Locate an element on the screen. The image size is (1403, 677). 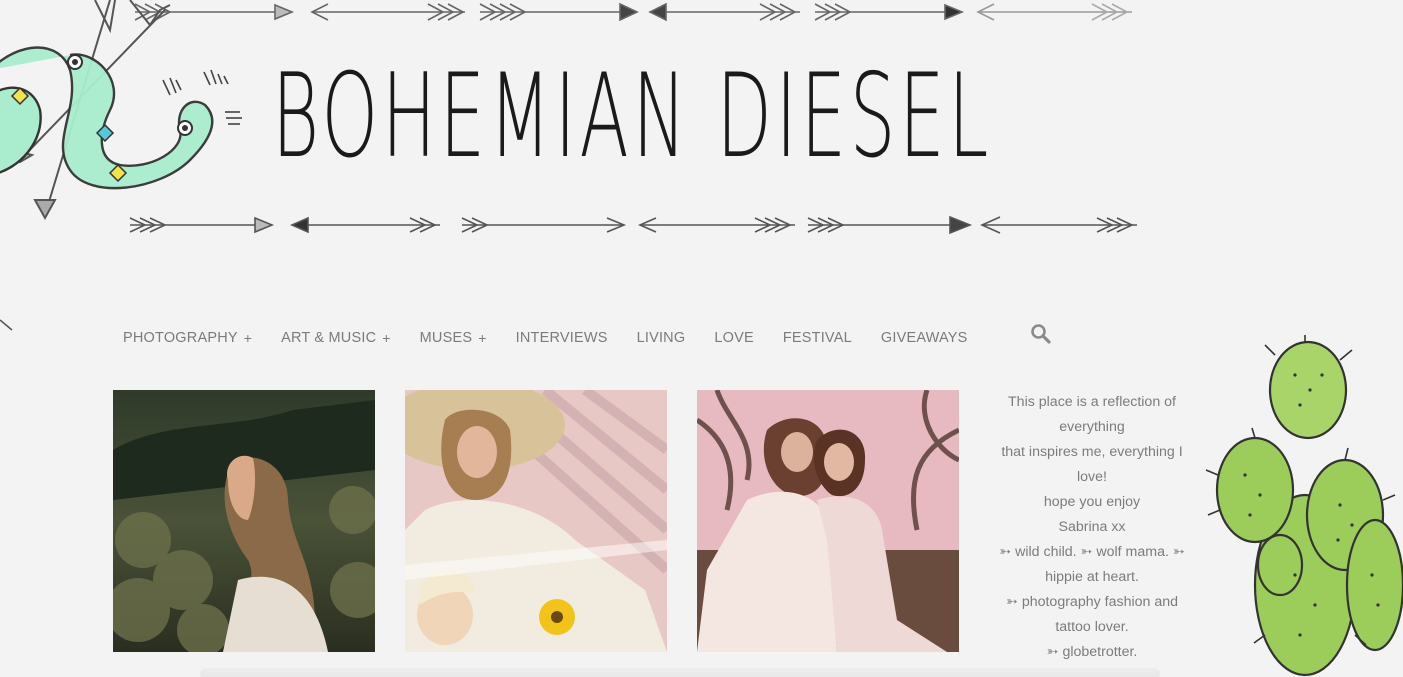
nav-item-photography: PHOTOGRAPHY + is located at coordinates (187, 338).